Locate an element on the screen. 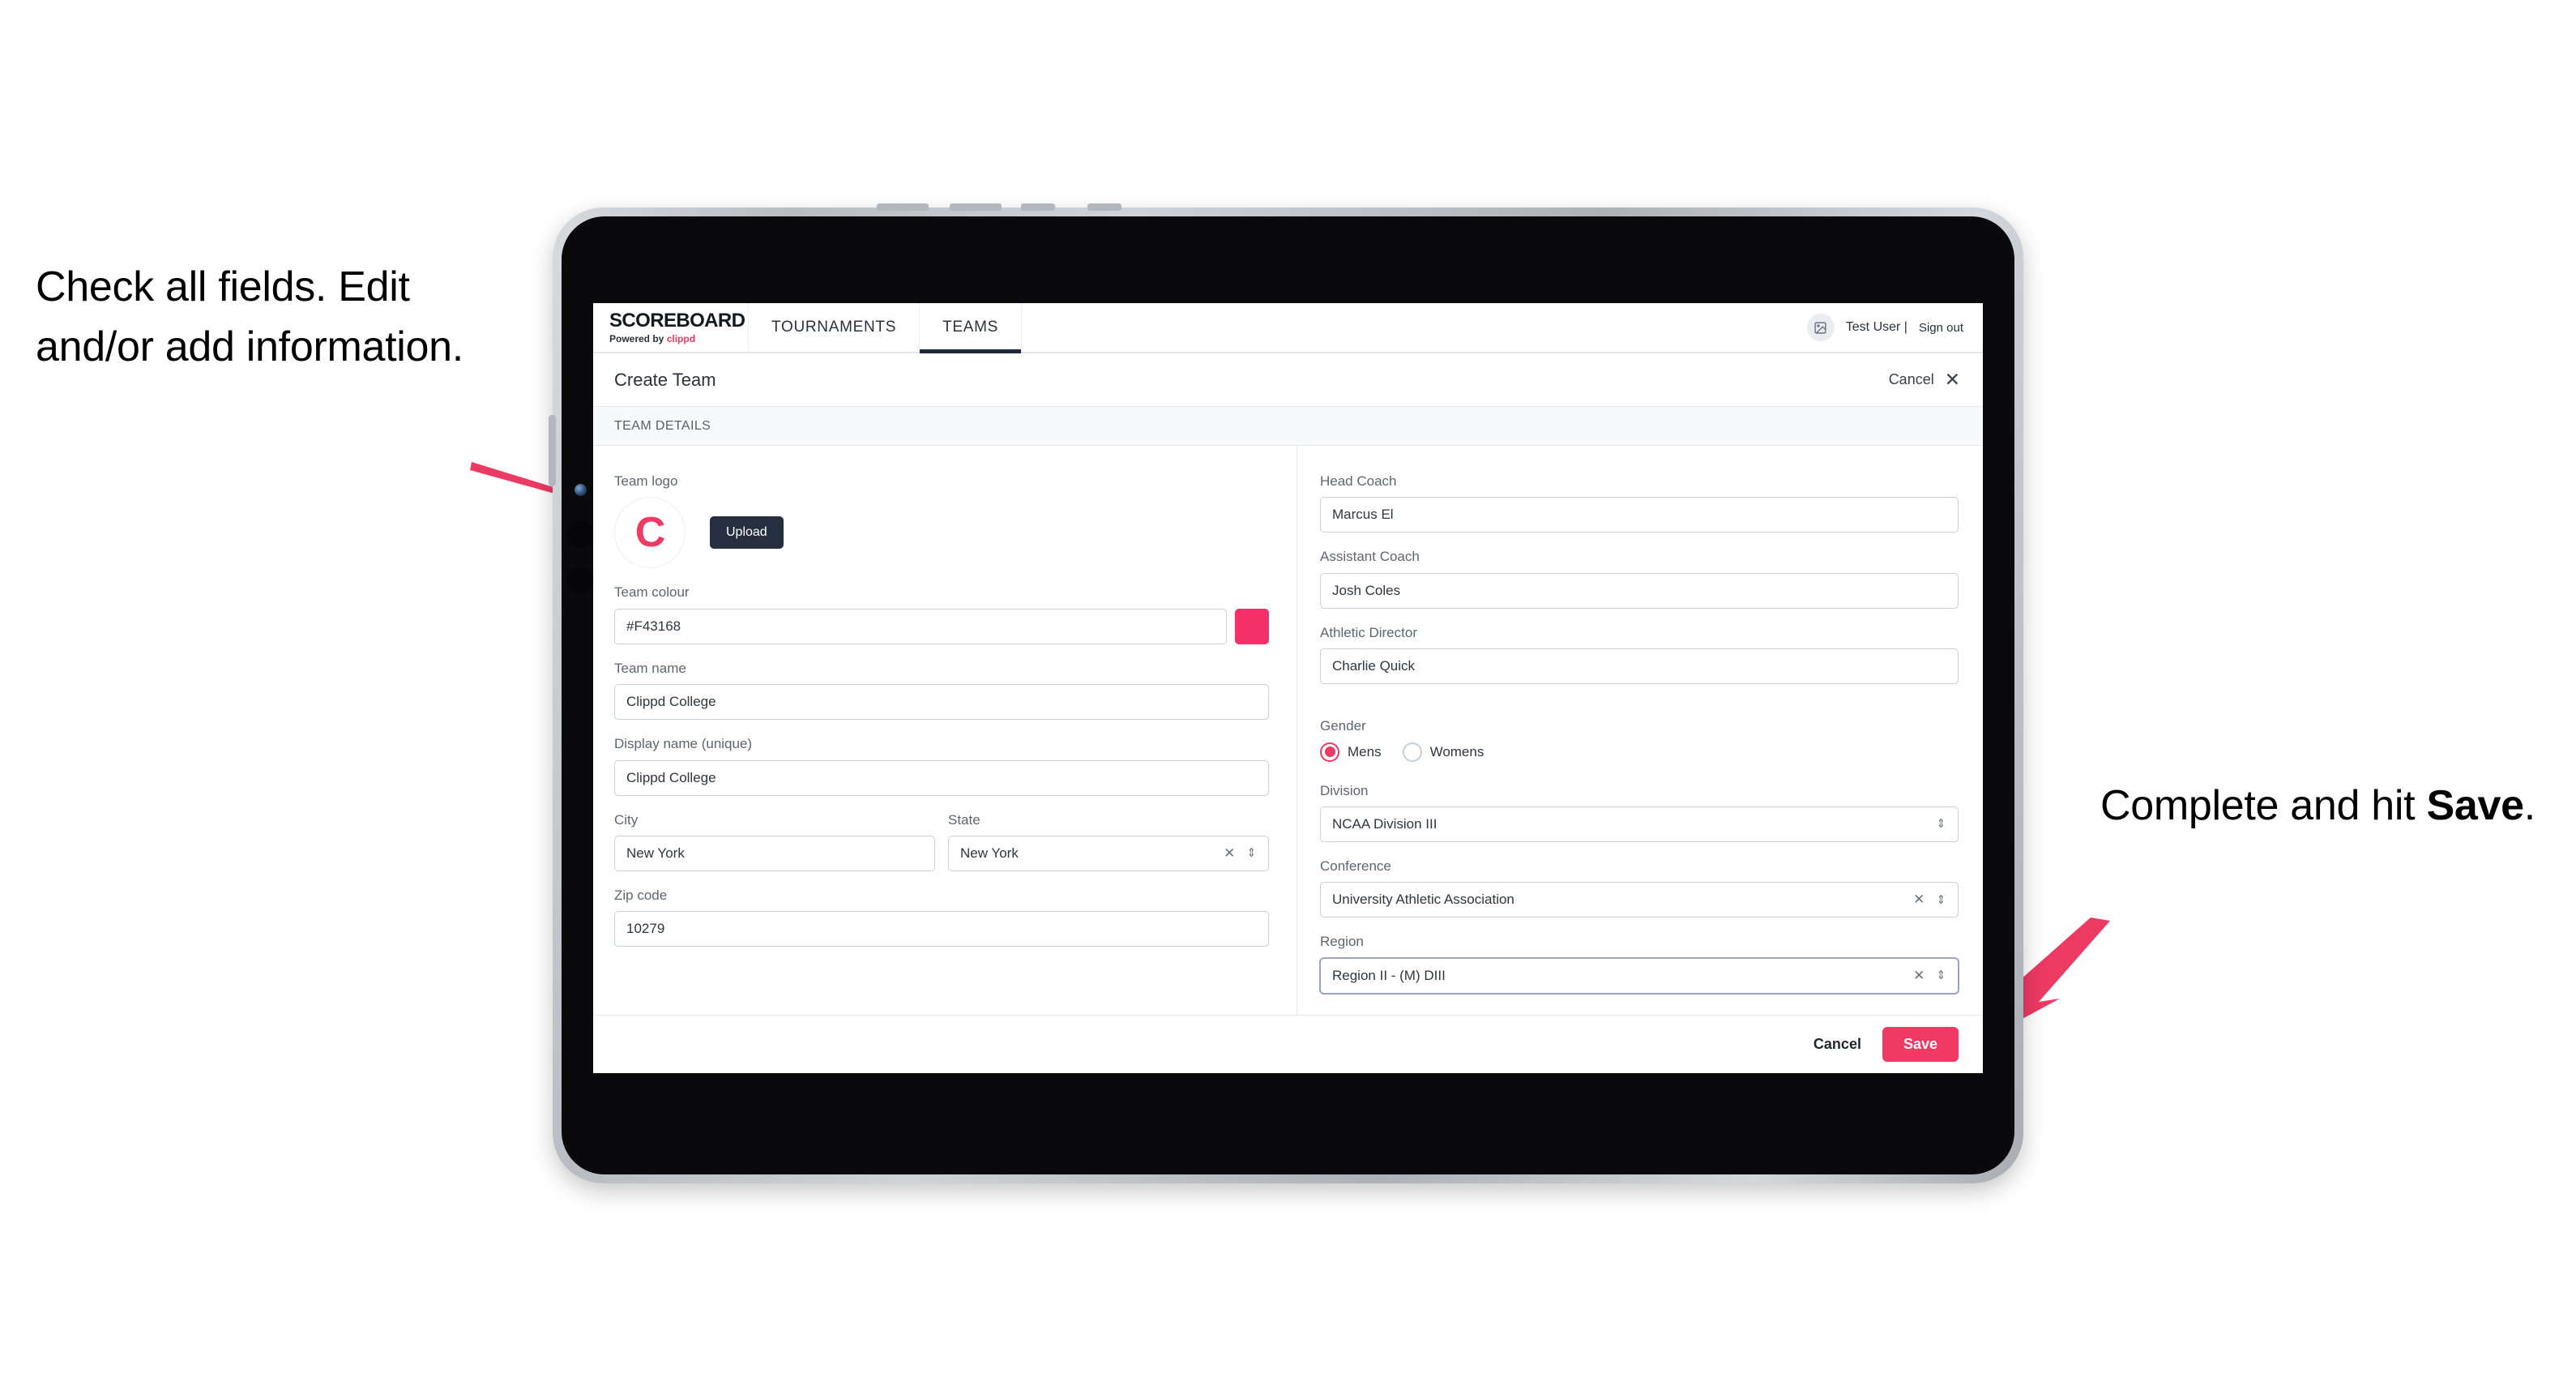  field-state: State New York ✕ ⇕ is located at coordinates (1108, 841).